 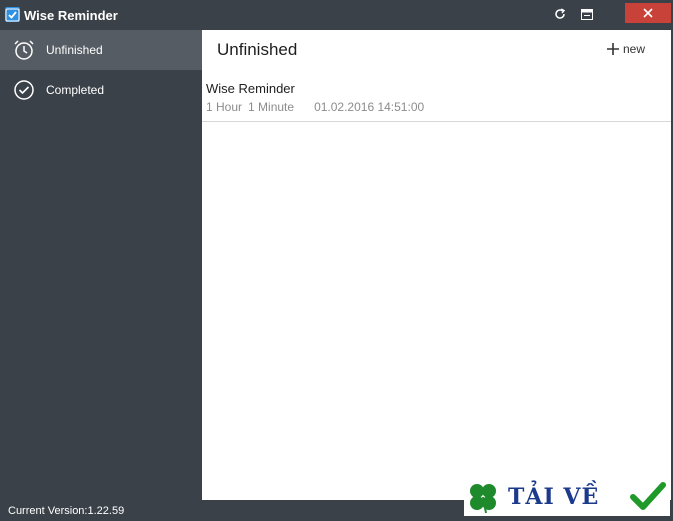 I want to click on reminder-meta: 1 Hour 1 Minute 01.02.2016 14:51:00, so click(x=318, y=107).